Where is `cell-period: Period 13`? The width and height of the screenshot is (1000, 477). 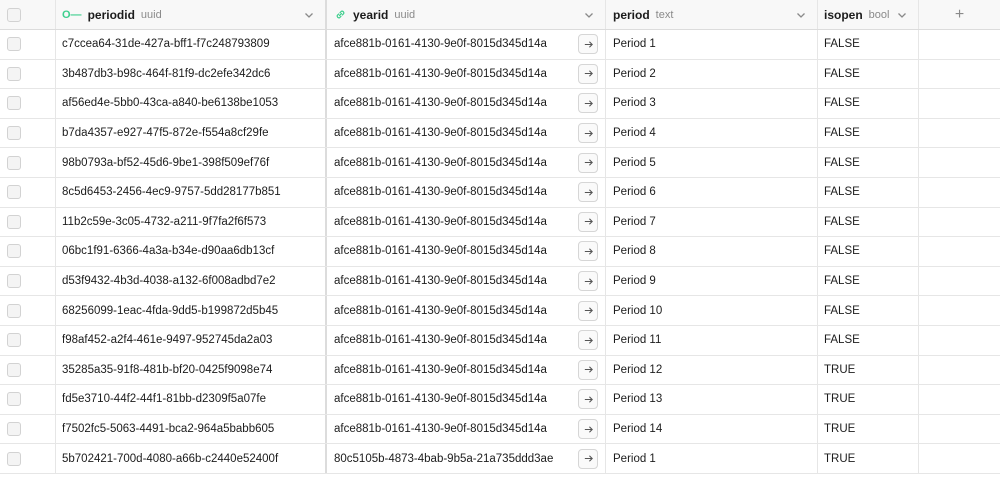 cell-period: Period 13 is located at coordinates (712, 399).